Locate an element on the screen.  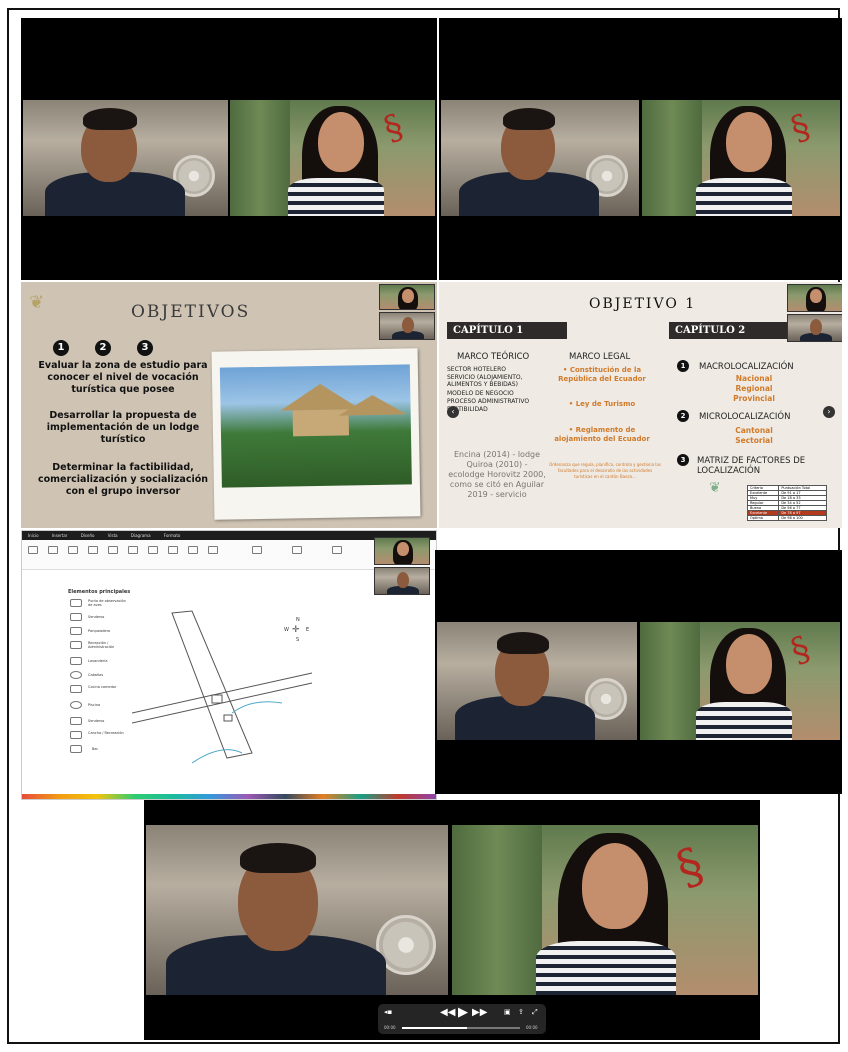
ribbon-tab: Insertar is located at coordinates (60, 535).